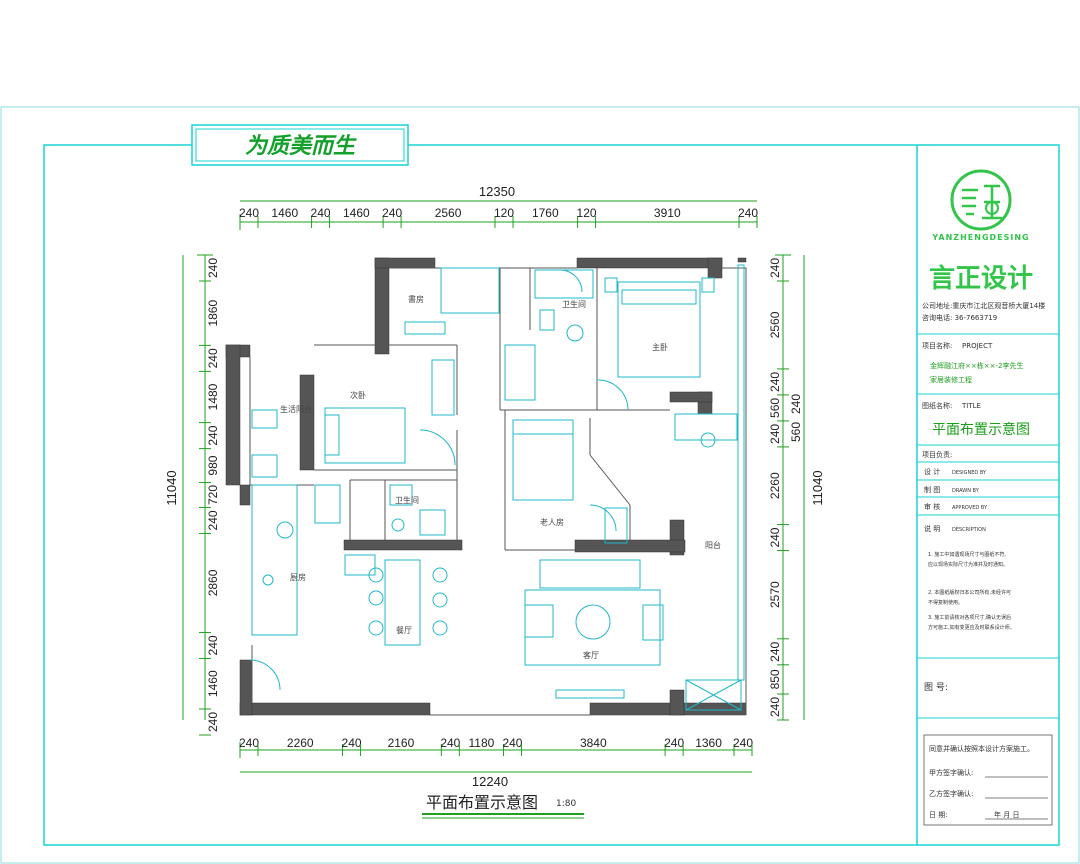 The image size is (1080, 864). Describe the element at coordinates (951, 379) in the screenshot. I see `project-line2: 家居装修工程` at that location.